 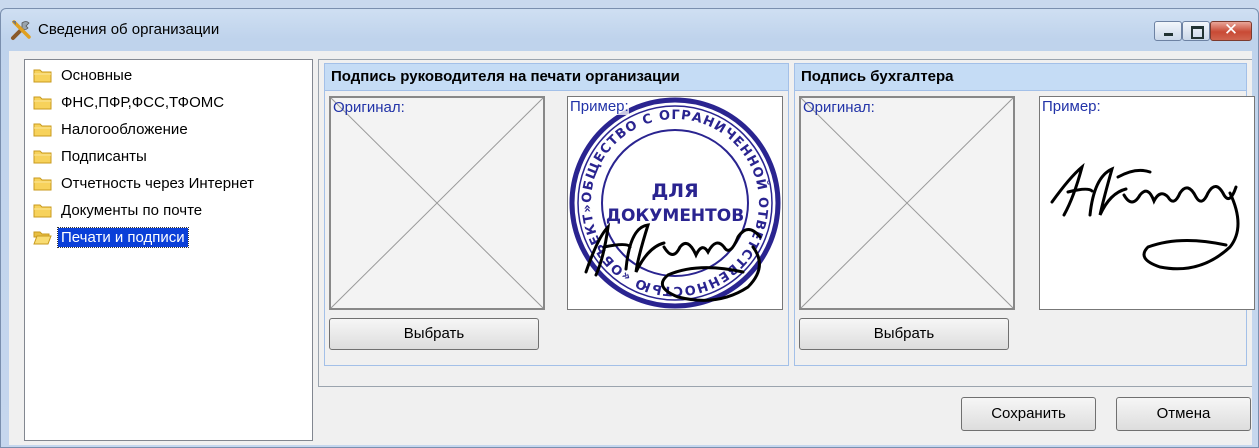 I want to click on cancel-button: Отмена, so click(x=1183, y=414).